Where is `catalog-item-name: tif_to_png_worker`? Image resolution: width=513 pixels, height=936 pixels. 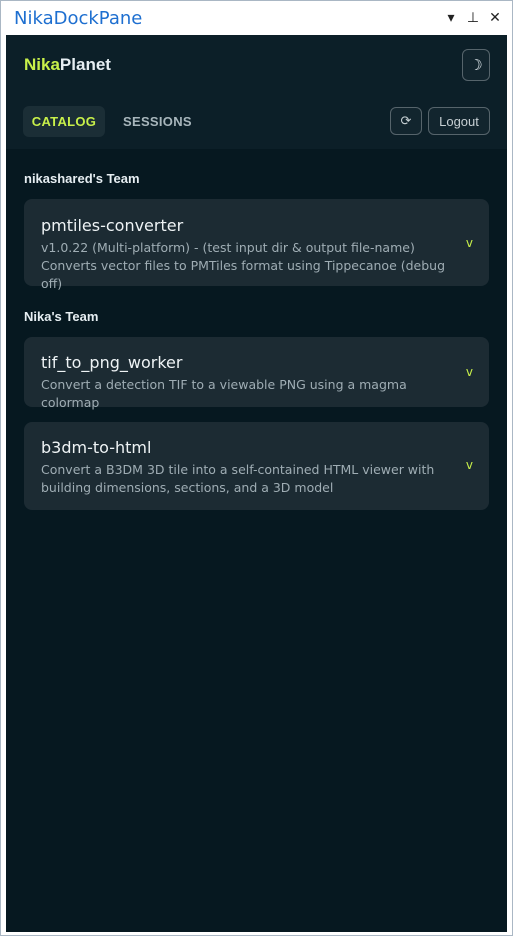 catalog-item-name: tif_to_png_worker is located at coordinates (112, 362).